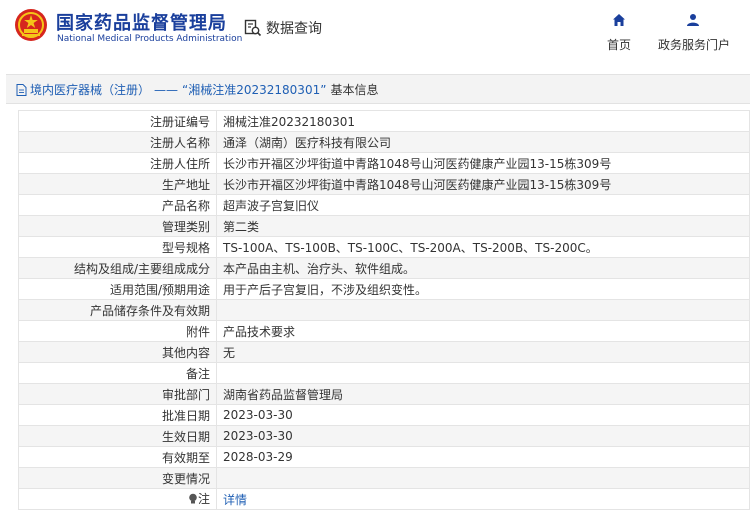  I want to click on table-row: 批准日期 2023-03-30, so click(384, 415).